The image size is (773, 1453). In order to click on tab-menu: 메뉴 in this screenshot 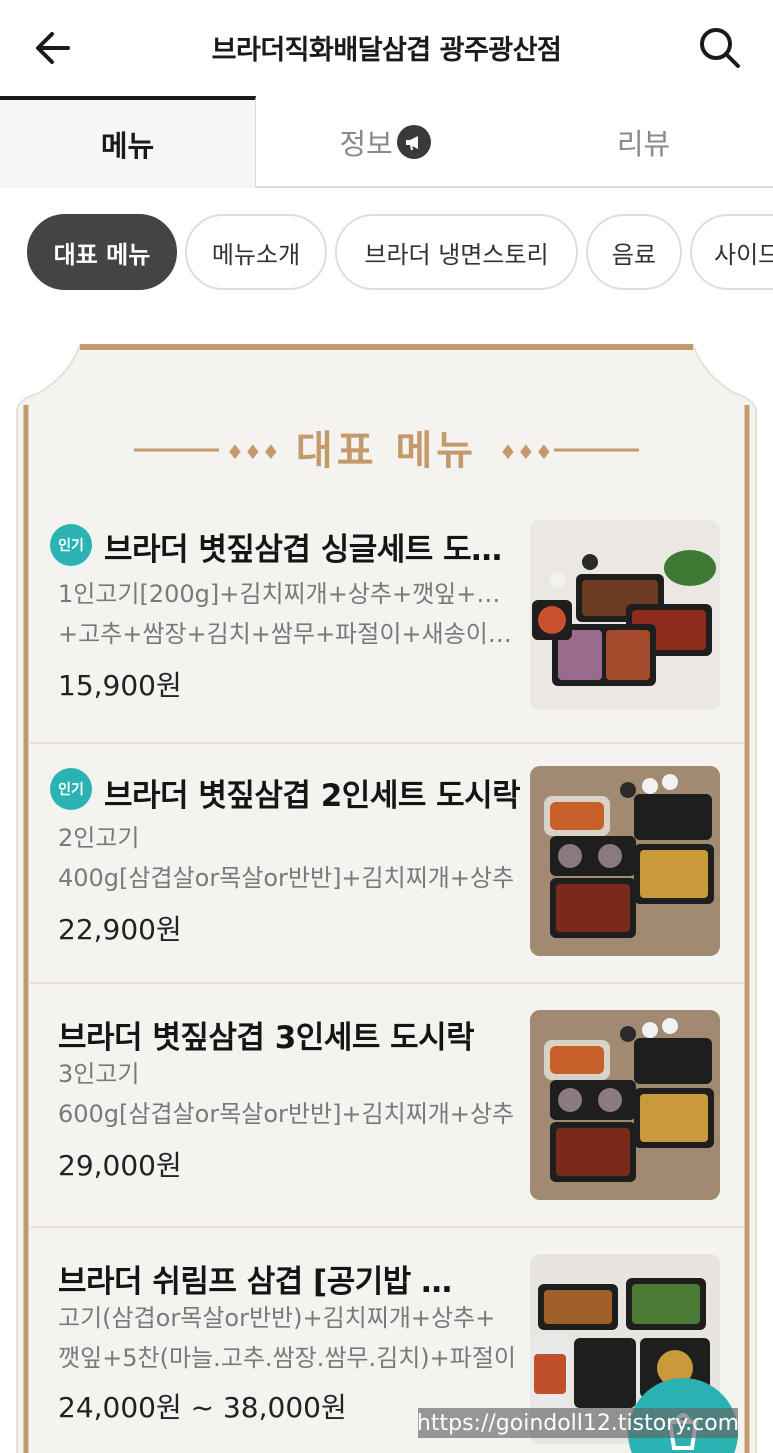, I will do `click(128, 142)`.